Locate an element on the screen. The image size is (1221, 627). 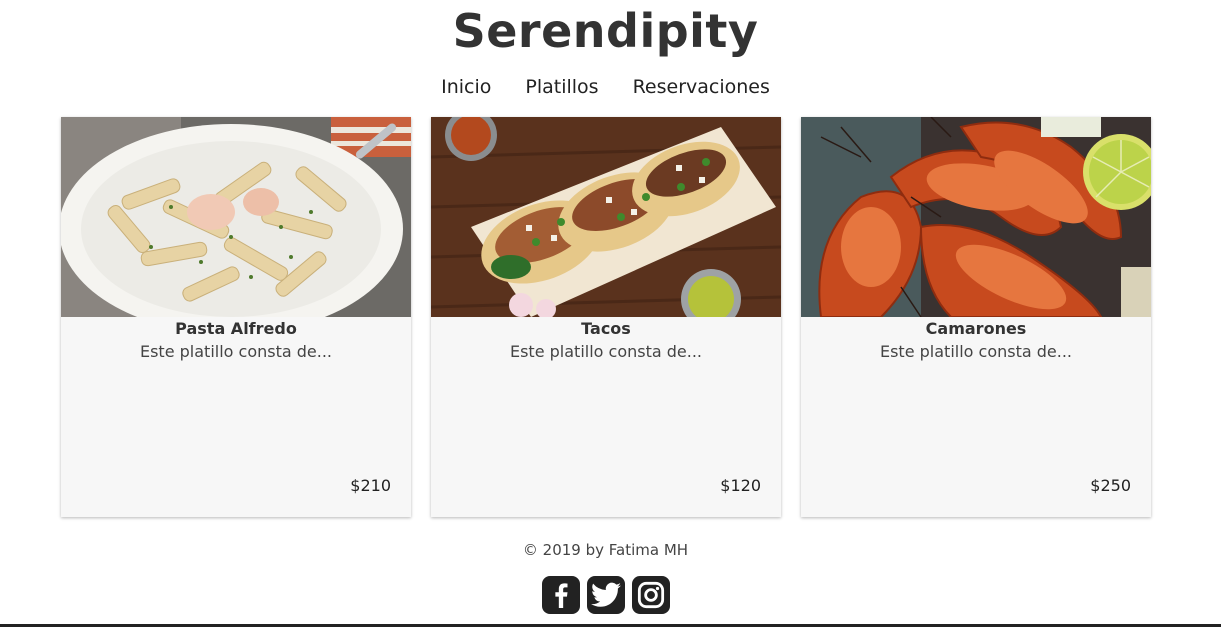
instagram-icon is located at coordinates (651, 595).